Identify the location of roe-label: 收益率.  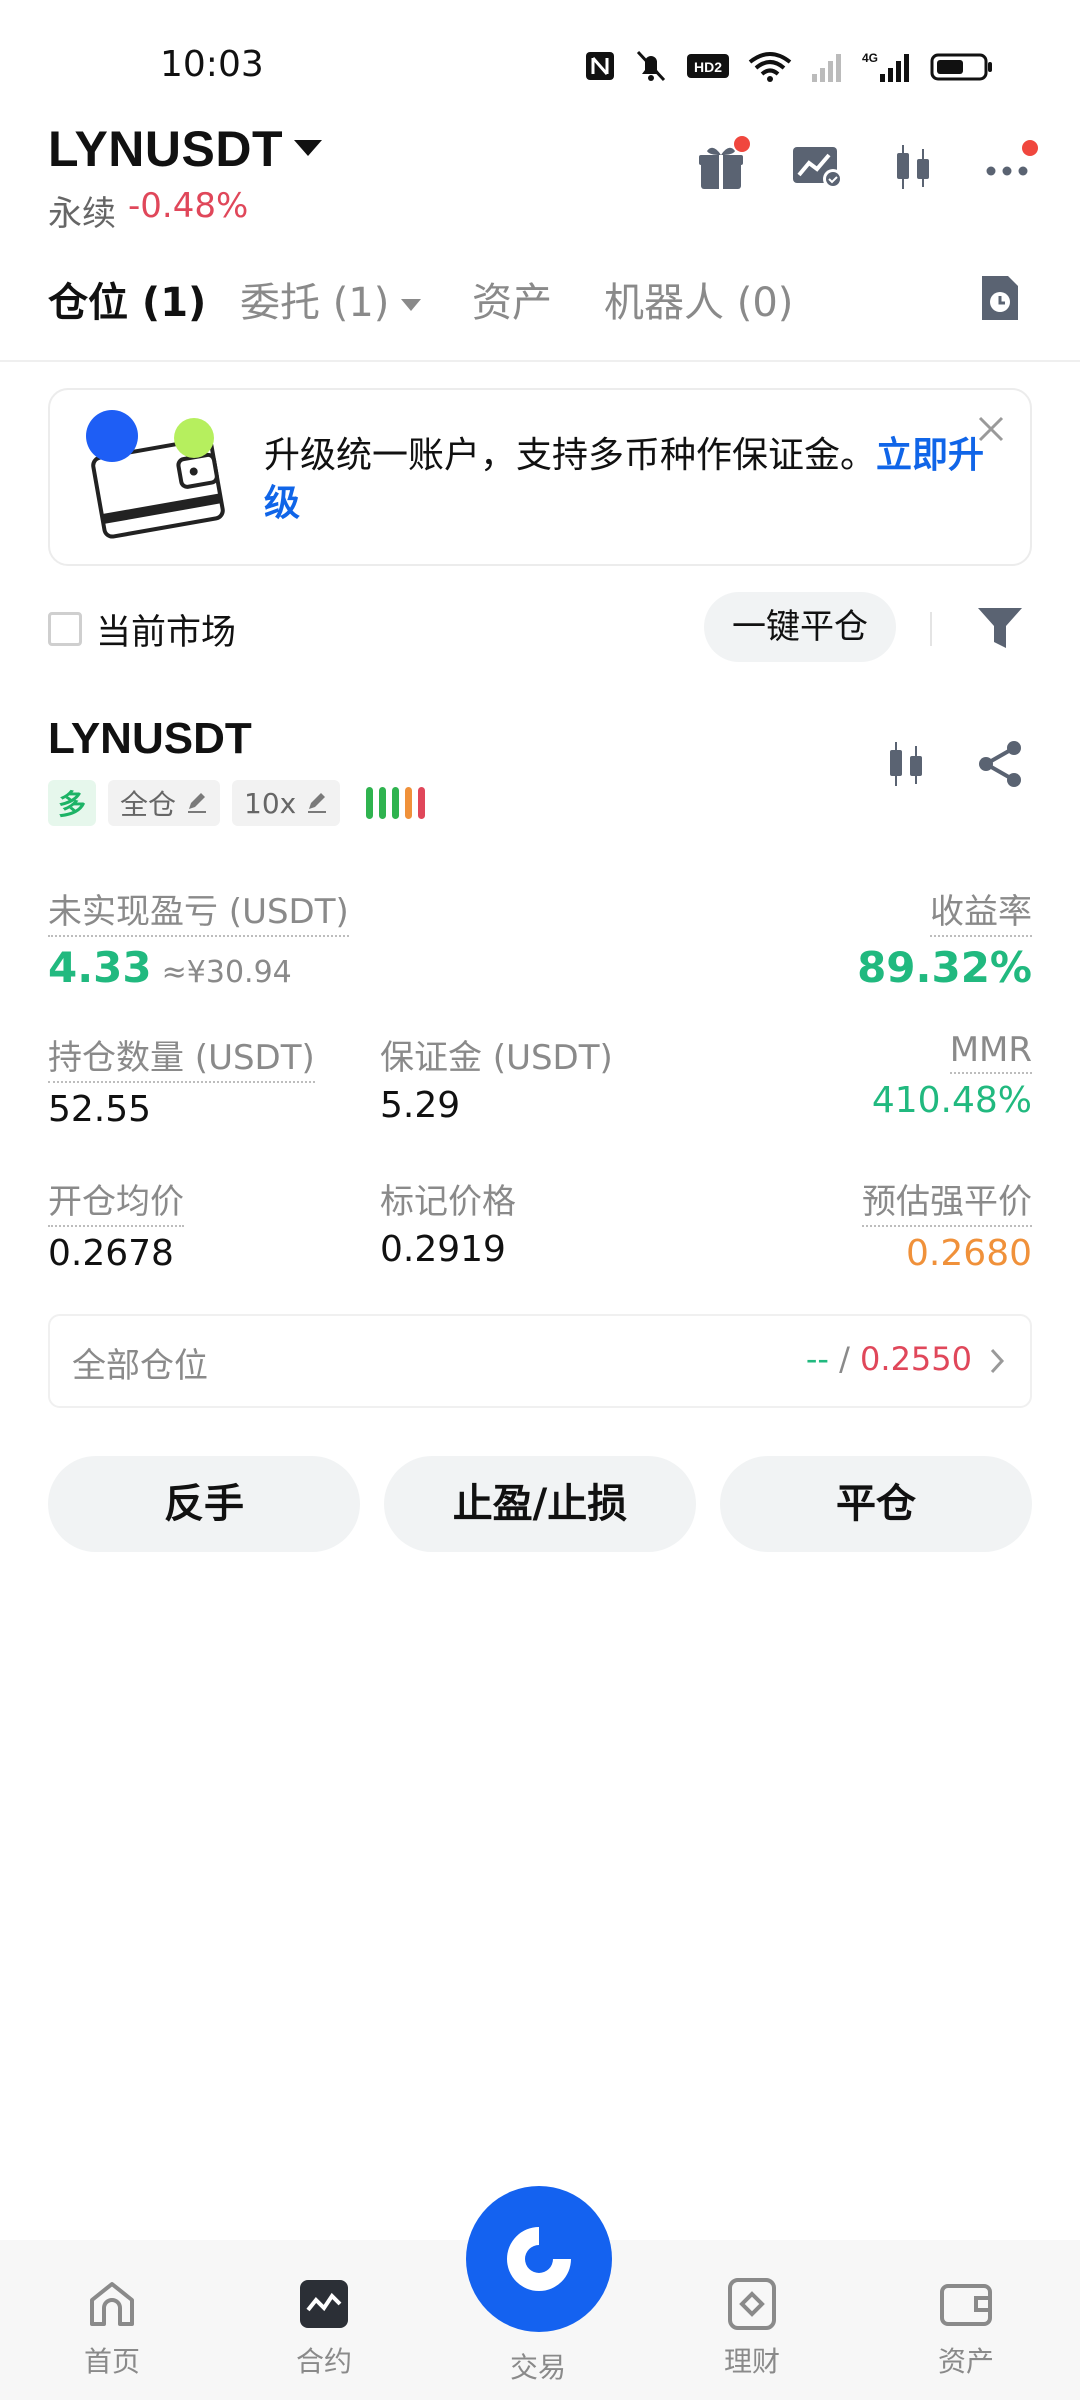
(981, 910).